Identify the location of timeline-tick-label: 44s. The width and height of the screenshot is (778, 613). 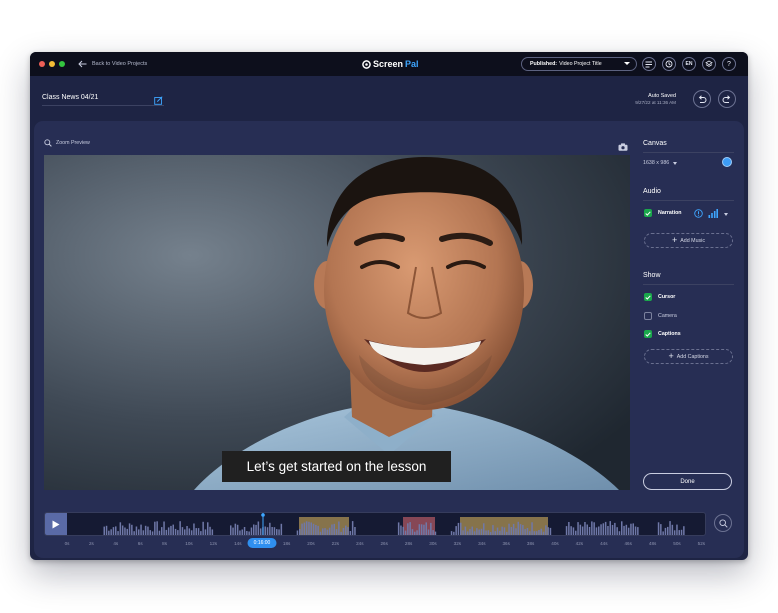
(604, 543).